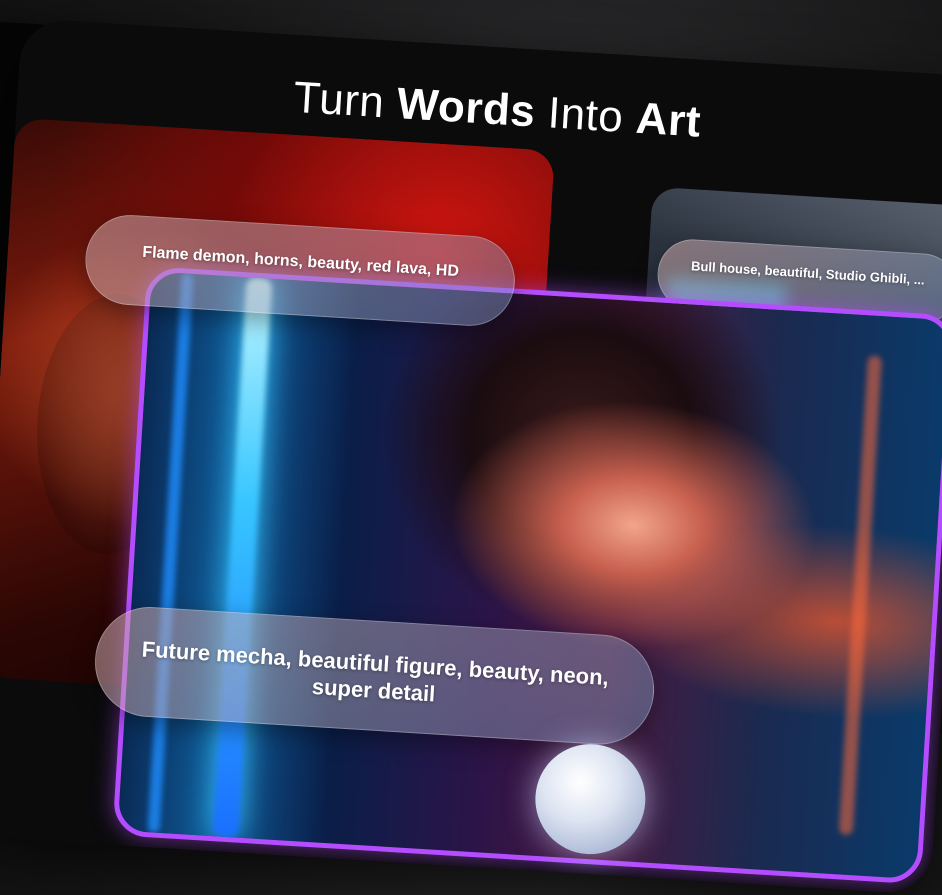  What do you see at coordinates (466, 108) in the screenshot?
I see `headline-word: Words` at bounding box center [466, 108].